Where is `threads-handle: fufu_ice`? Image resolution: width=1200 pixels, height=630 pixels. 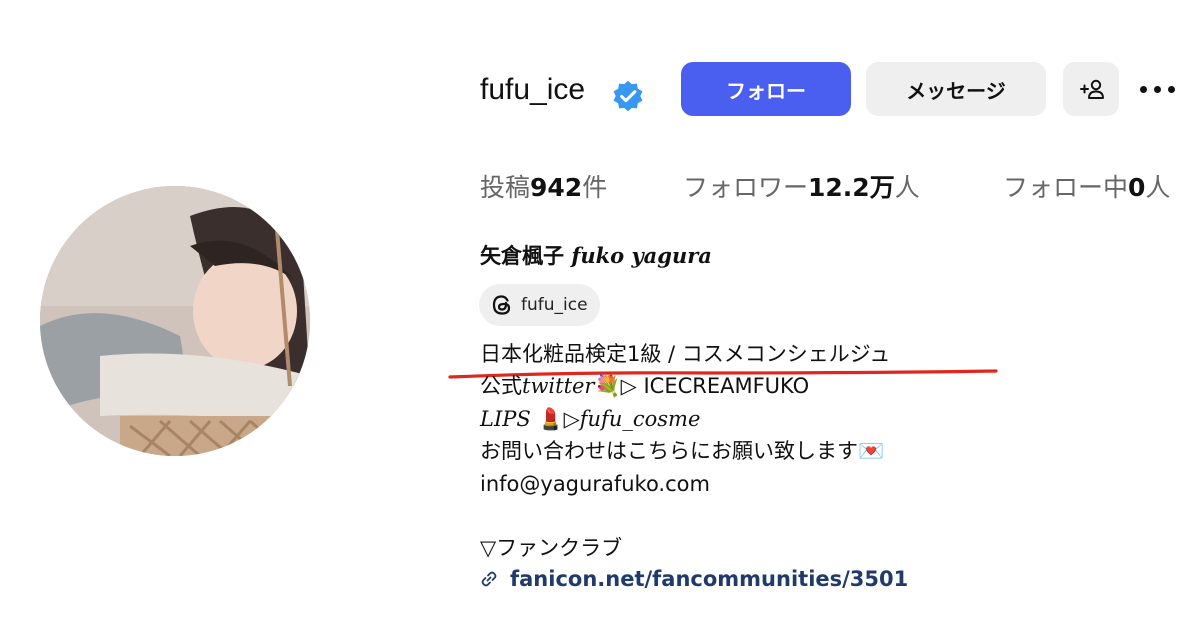 threads-handle: fufu_ice is located at coordinates (554, 305).